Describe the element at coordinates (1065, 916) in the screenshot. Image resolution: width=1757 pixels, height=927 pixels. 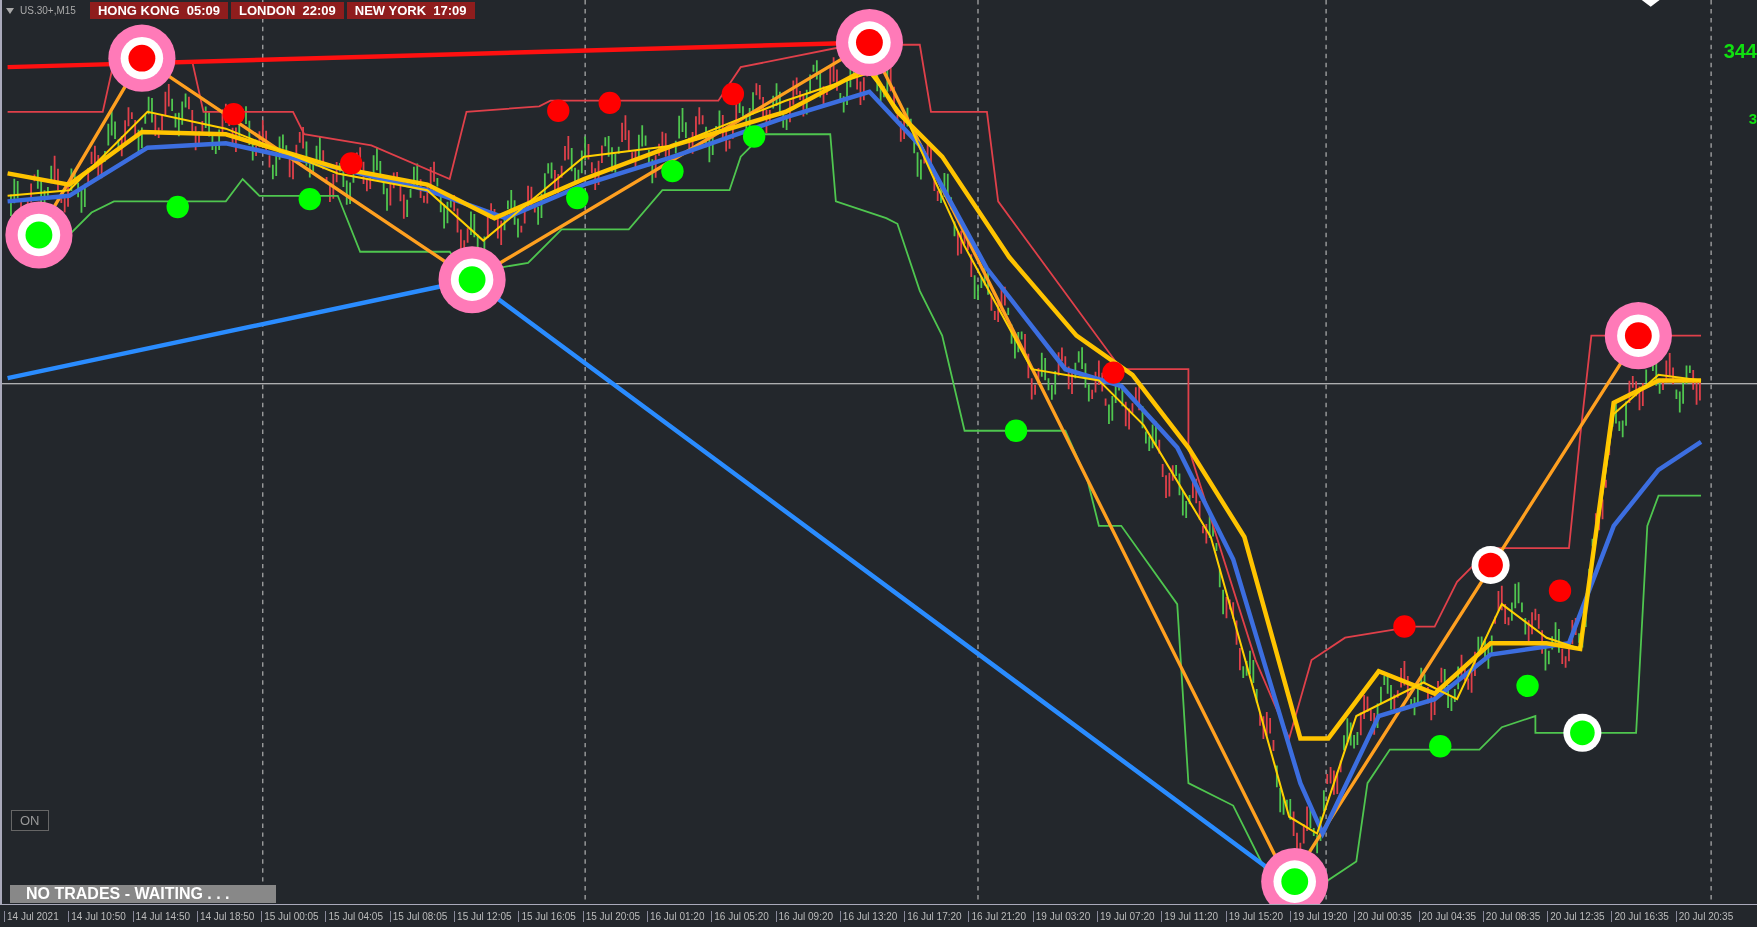
I see `time-axis-label: 19 Jul 03:20` at that location.